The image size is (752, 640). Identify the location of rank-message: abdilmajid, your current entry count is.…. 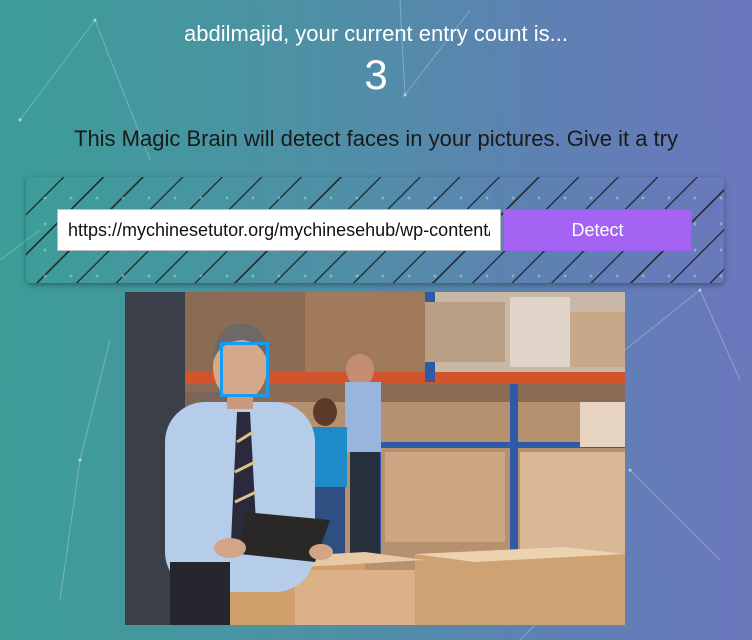
(376, 33).